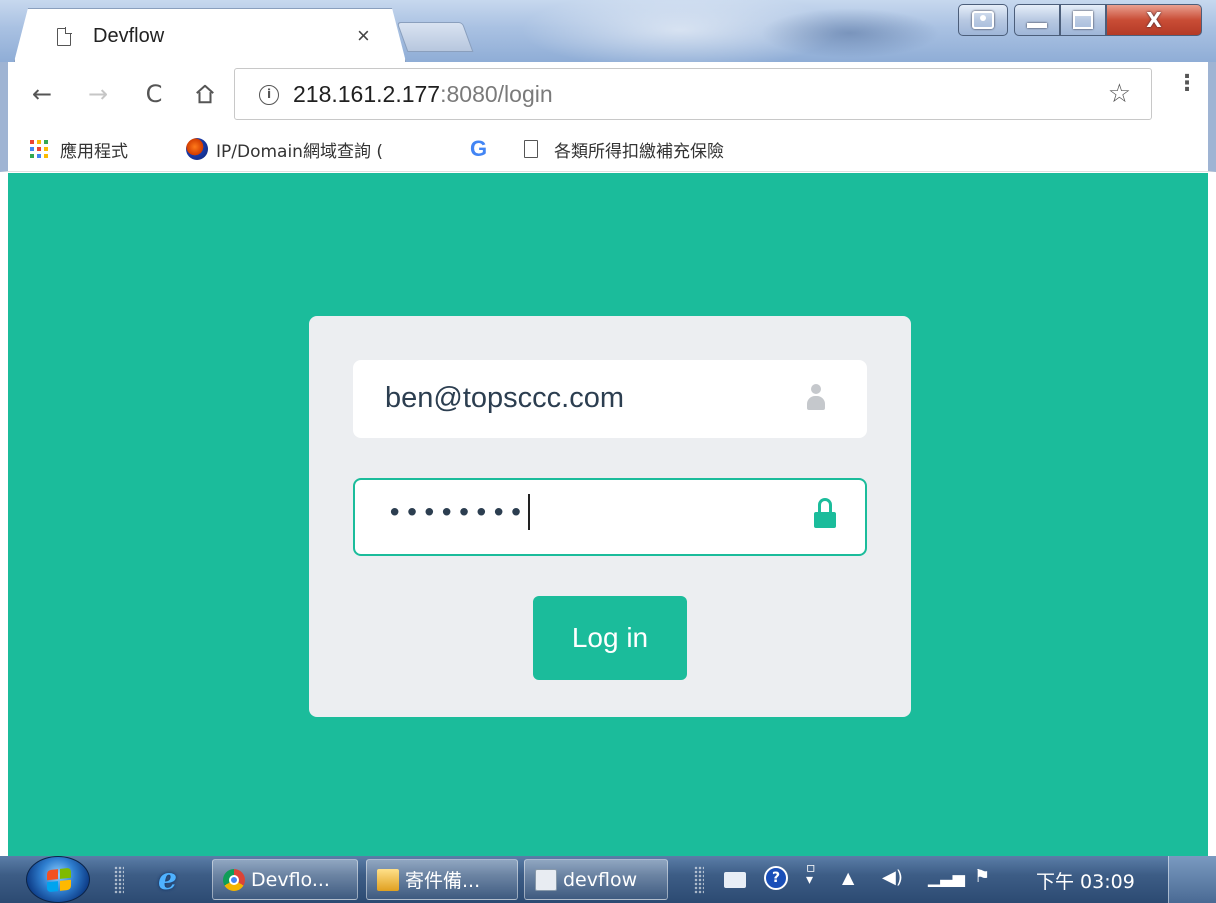 This screenshot has height=903, width=1216. Describe the element at coordinates (65, 873) in the screenshot. I see `windows-logo-green` at that location.